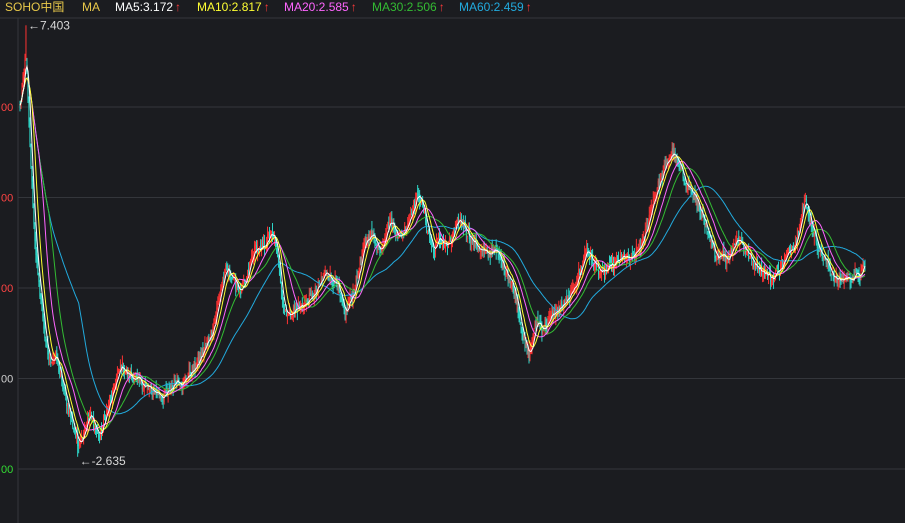  What do you see at coordinates (103, 461) in the screenshot?
I see `min-price-annotation: ←-2.635` at bounding box center [103, 461].